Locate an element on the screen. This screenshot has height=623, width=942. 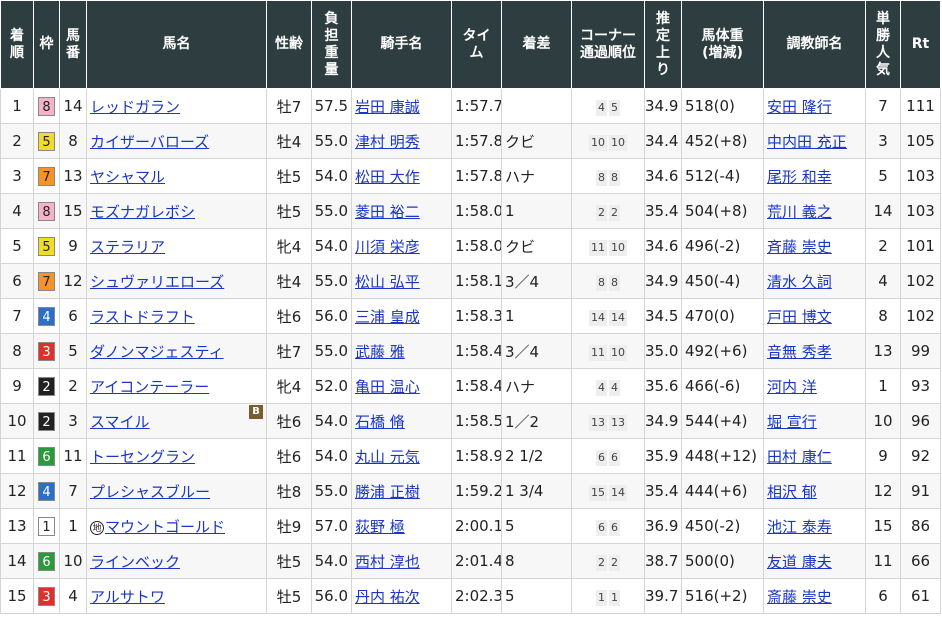
horse-number-cell: 7 is located at coordinates (73, 491).